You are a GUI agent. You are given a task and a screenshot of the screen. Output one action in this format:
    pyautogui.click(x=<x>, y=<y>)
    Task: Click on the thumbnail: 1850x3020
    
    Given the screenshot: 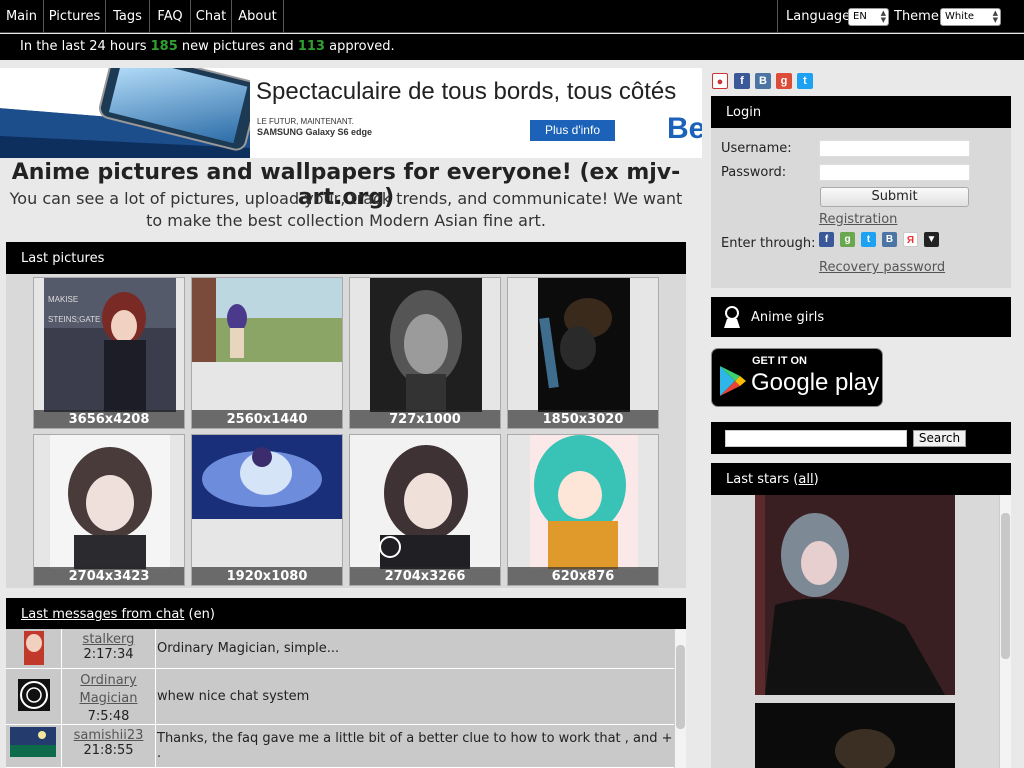 What is the action you would take?
    pyautogui.click(x=583, y=353)
    